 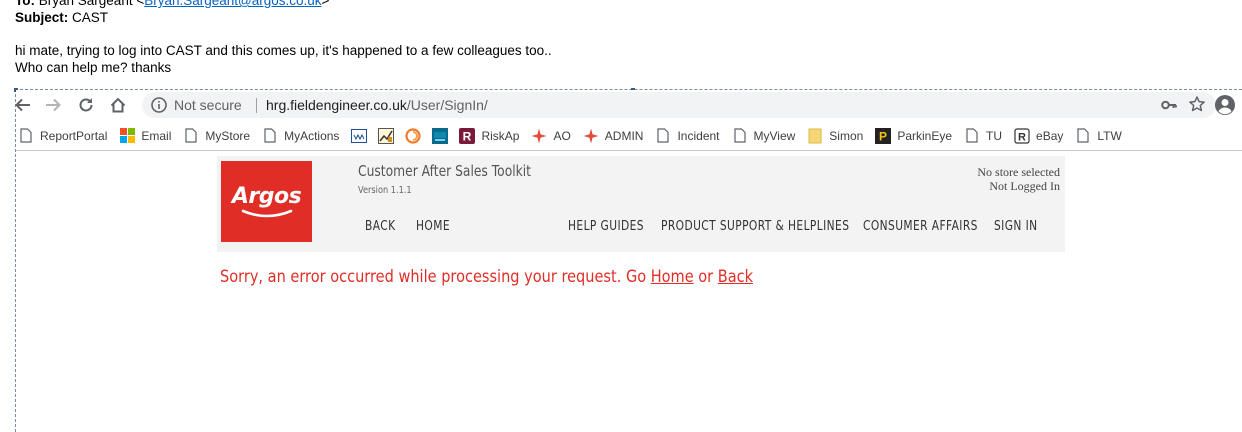 What do you see at coordinates (42, 17) in the screenshot?
I see `subject-label: Subject:` at bounding box center [42, 17].